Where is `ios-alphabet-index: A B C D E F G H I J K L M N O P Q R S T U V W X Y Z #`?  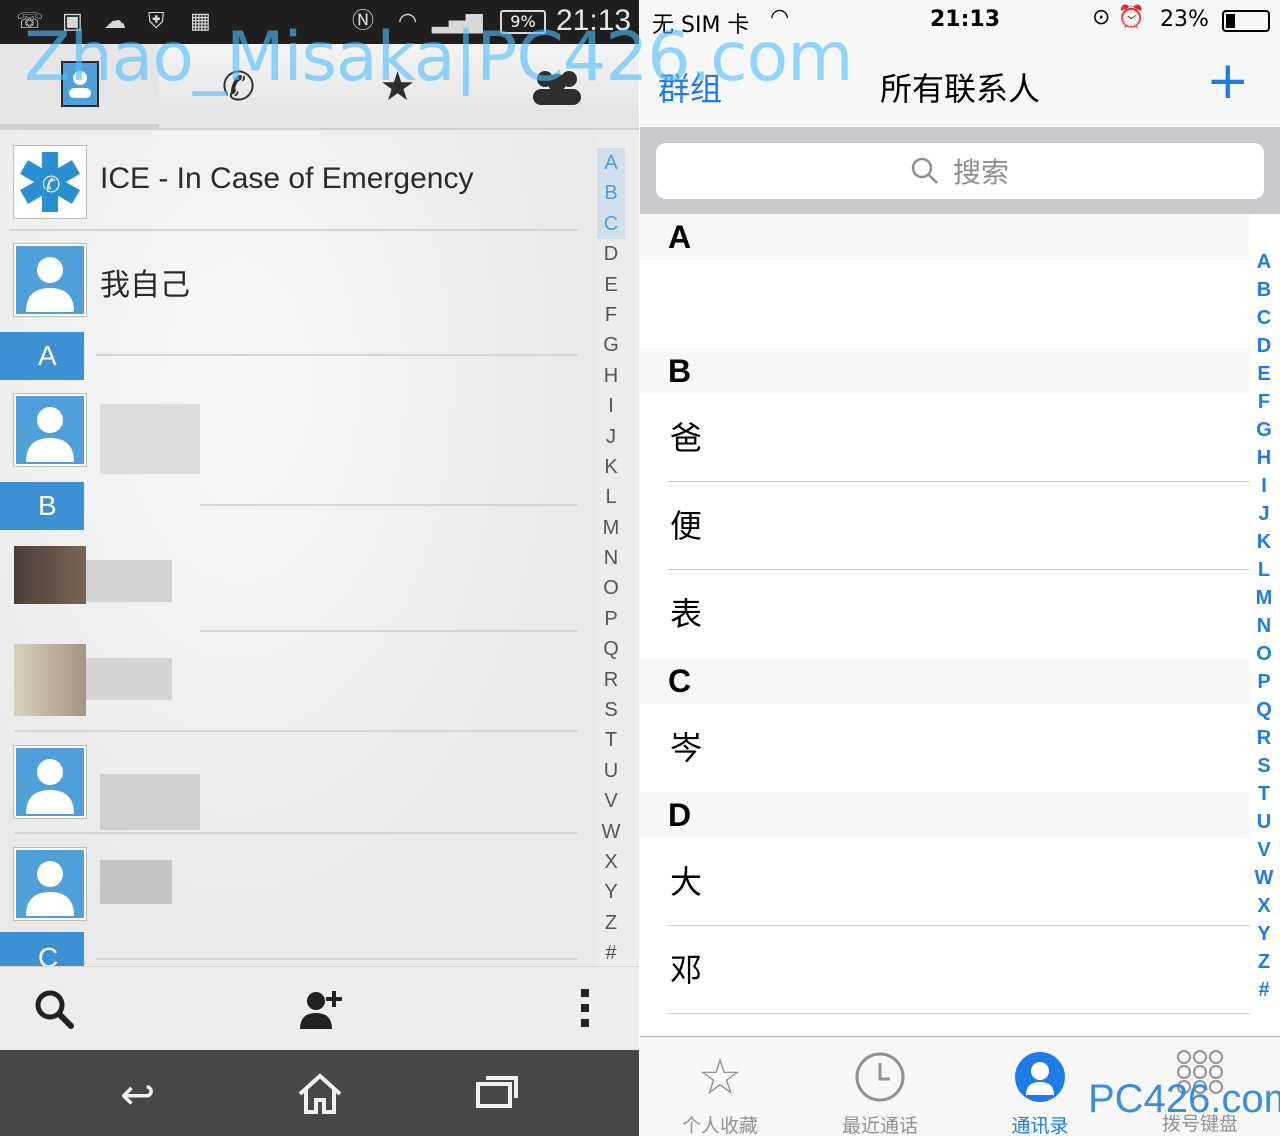 ios-alphabet-index: A B C D E F G H I J K L M N O P Q R S T U V W X Y Z # is located at coordinates (1264, 626).